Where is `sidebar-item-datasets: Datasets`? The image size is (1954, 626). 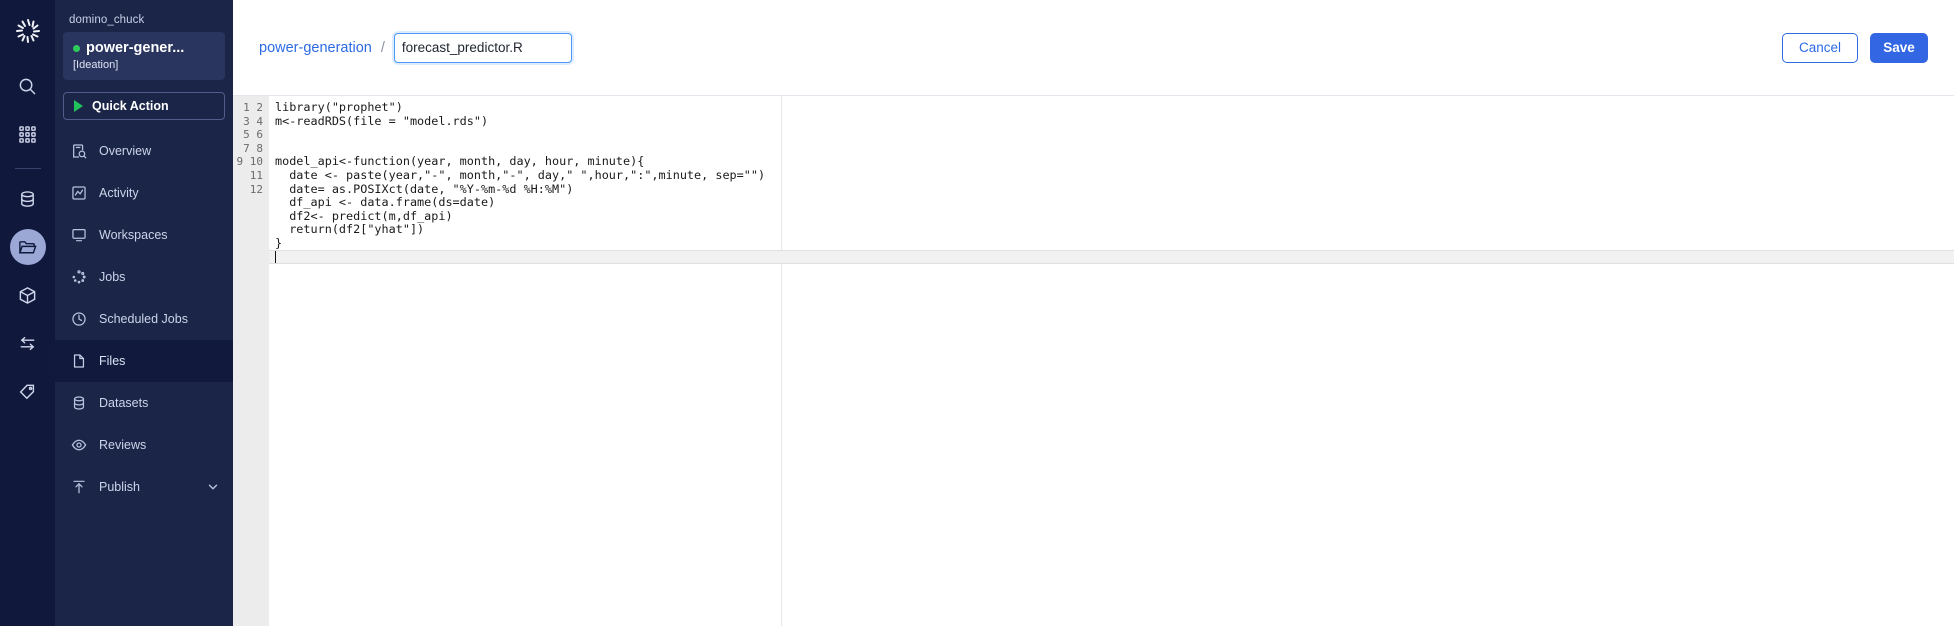 sidebar-item-datasets: Datasets is located at coordinates (144, 403).